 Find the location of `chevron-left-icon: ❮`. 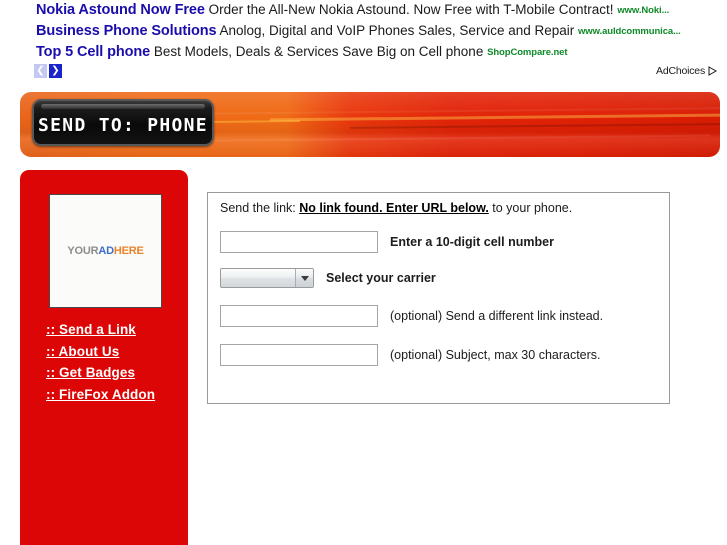

chevron-left-icon: ❮ is located at coordinates (40, 71).